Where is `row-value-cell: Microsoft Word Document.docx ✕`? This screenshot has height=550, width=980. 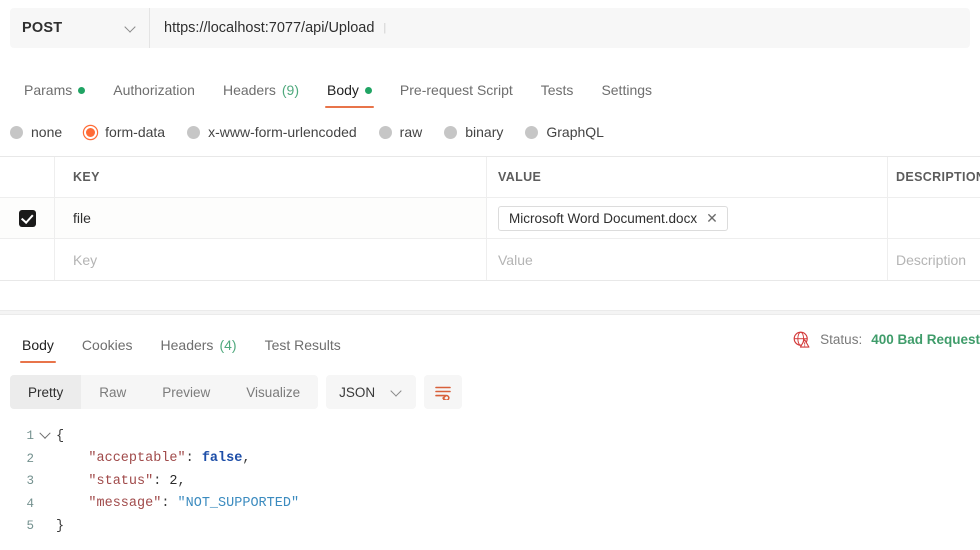
row-value-cell: Microsoft Word Document.docx ✕ is located at coordinates (687, 218).